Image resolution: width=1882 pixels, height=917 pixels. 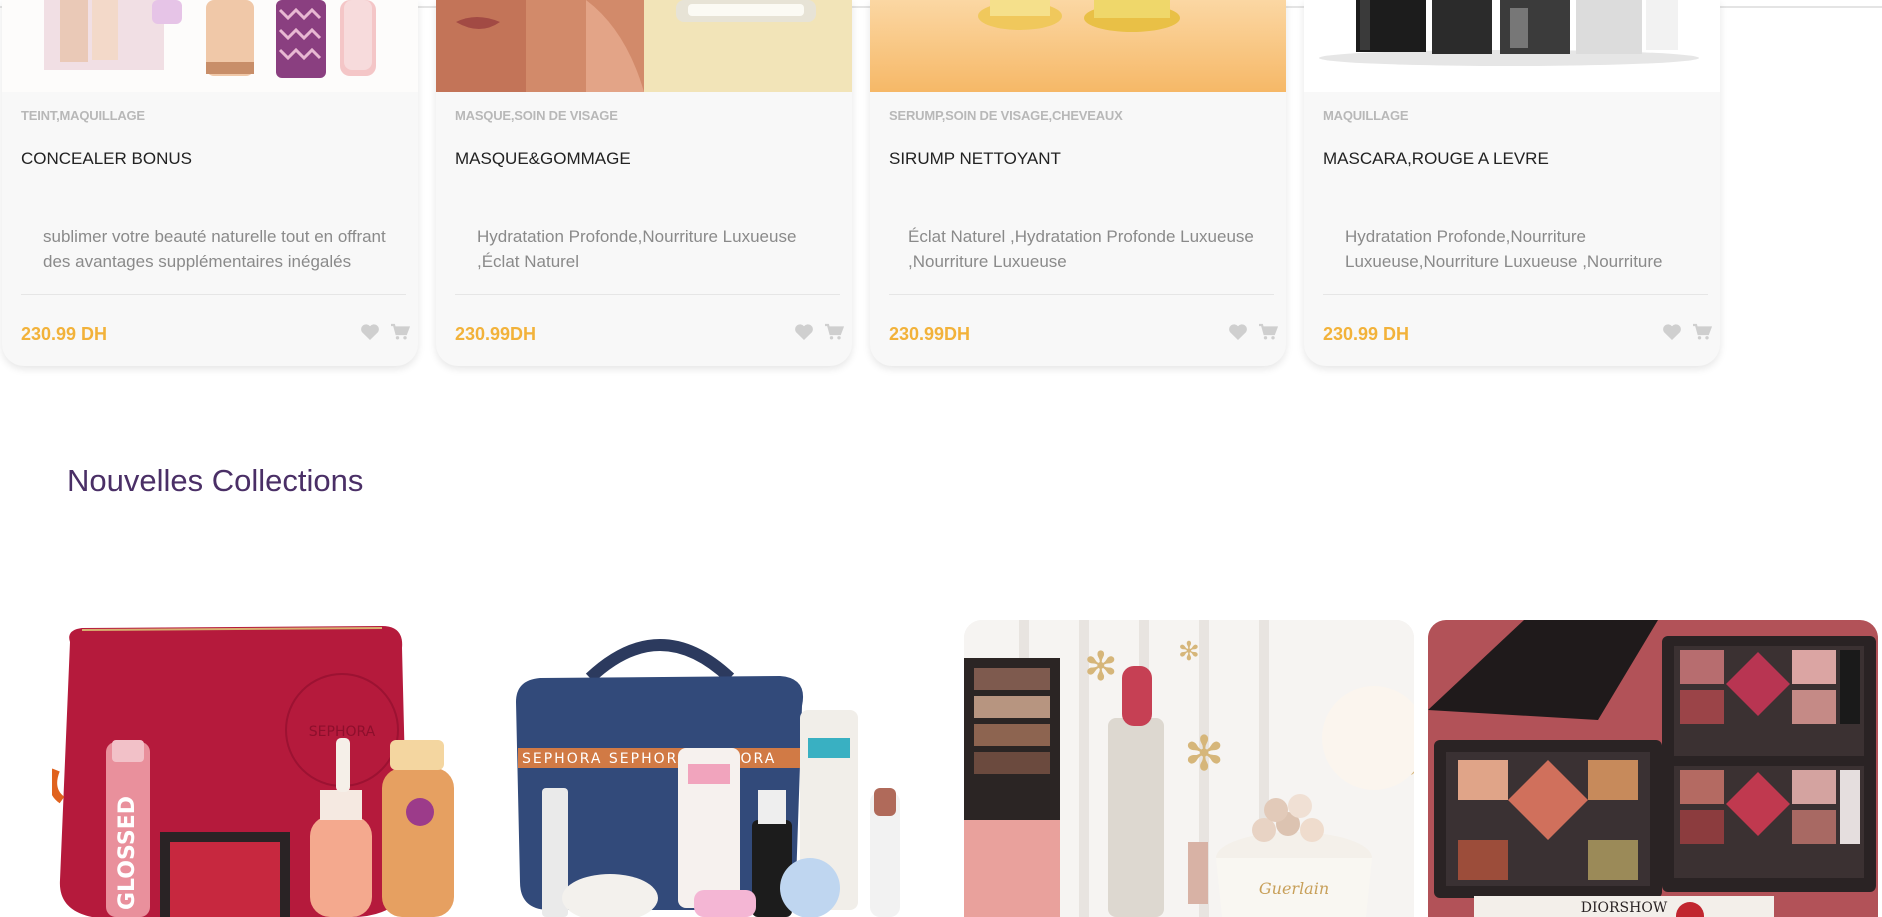 I want to click on product-category: TEINT,MAQUILLAGE, so click(x=83, y=115).